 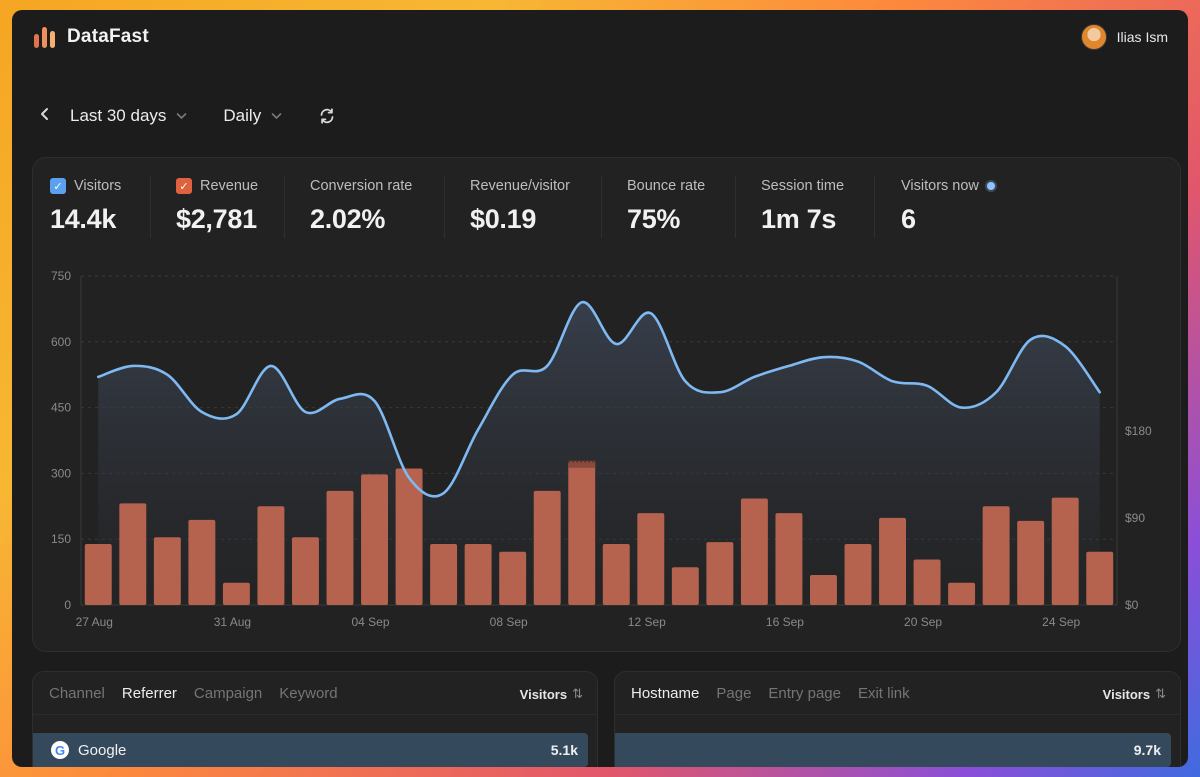 I want to click on row-label: Google, so click(x=102, y=750).